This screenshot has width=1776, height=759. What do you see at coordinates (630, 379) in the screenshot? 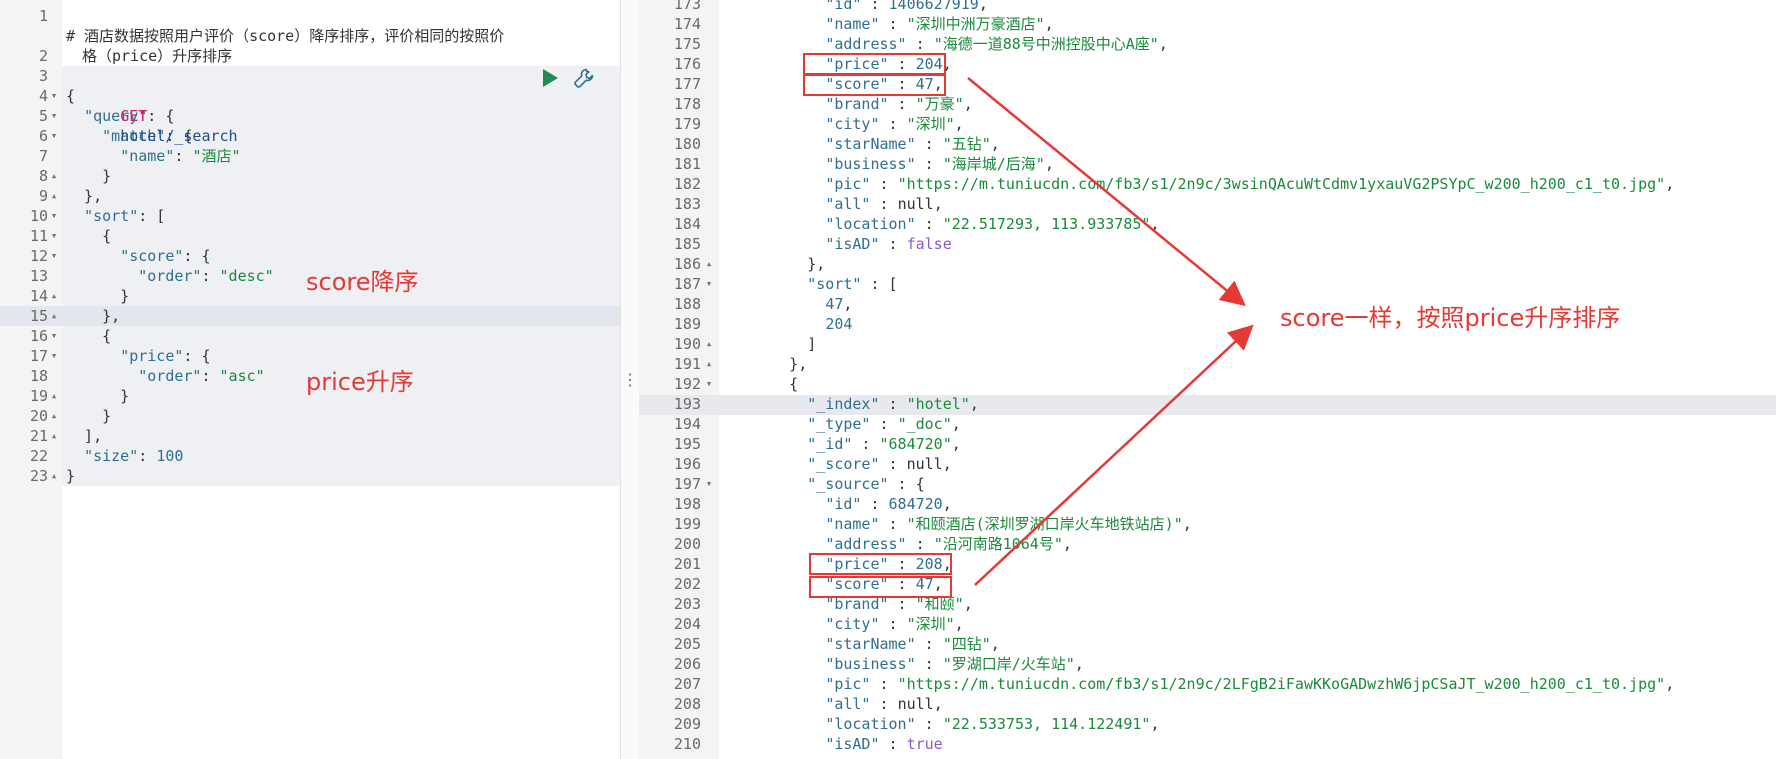
I see `splitter-handle-icon: ⋮` at bounding box center [630, 379].